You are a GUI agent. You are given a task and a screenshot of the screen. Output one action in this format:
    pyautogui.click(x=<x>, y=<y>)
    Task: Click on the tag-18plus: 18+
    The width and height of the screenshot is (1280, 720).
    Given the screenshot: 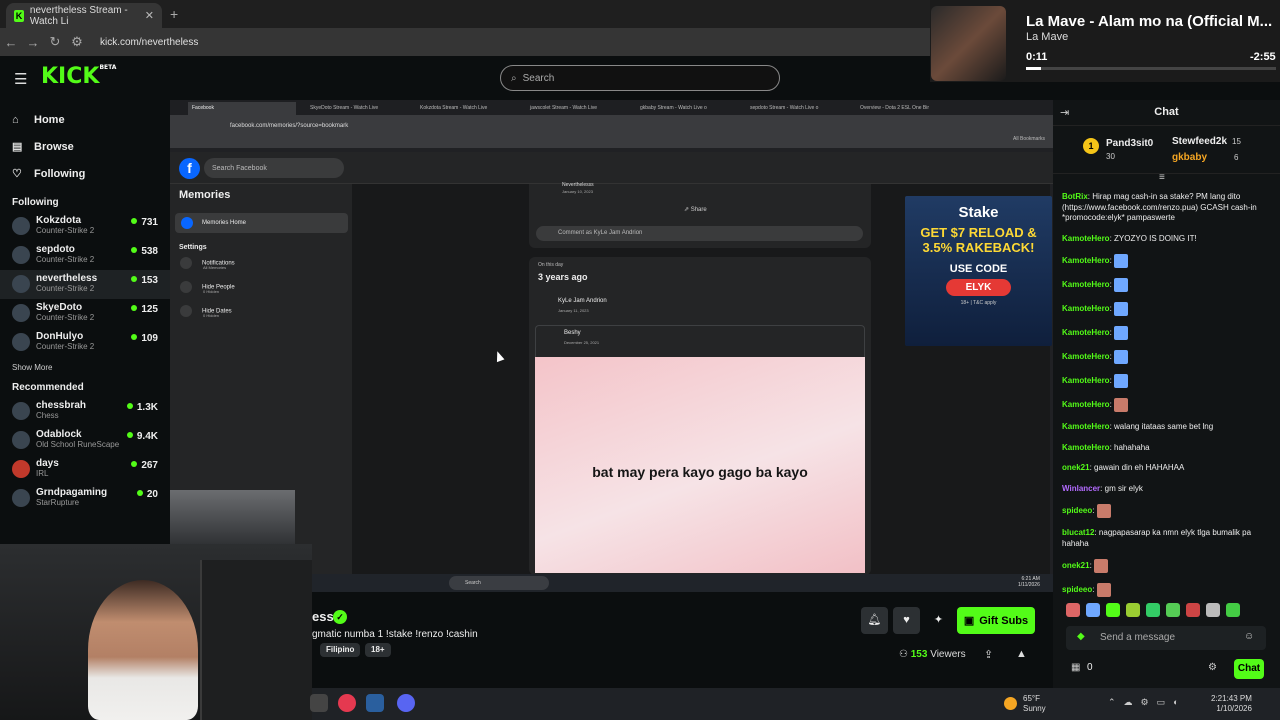 What is the action you would take?
    pyautogui.click(x=378, y=650)
    